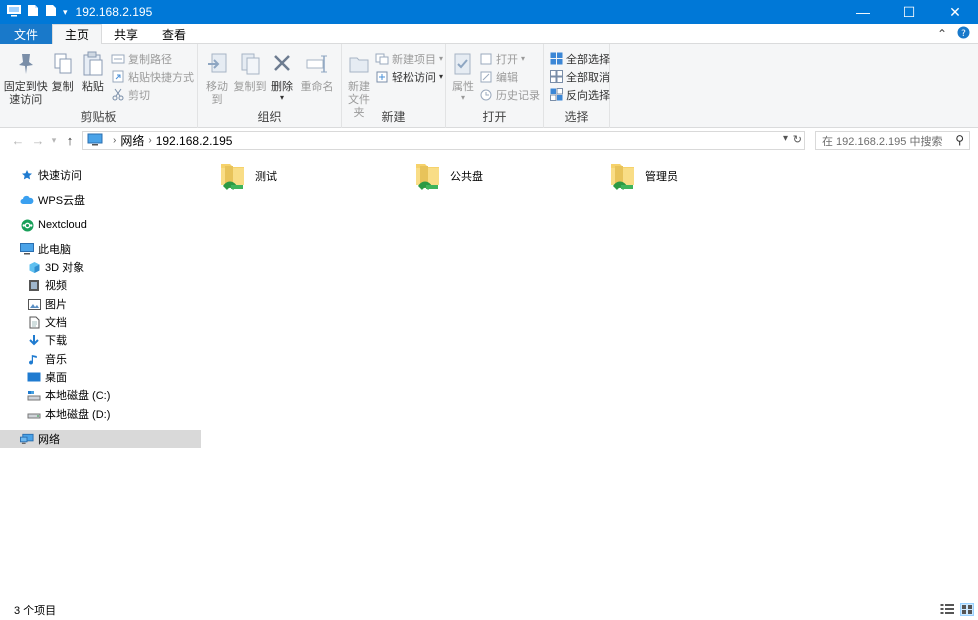 The image size is (978, 620). Describe the element at coordinates (414, 77) in the screenshot. I see `easy-access-label: 轻松访问` at that location.